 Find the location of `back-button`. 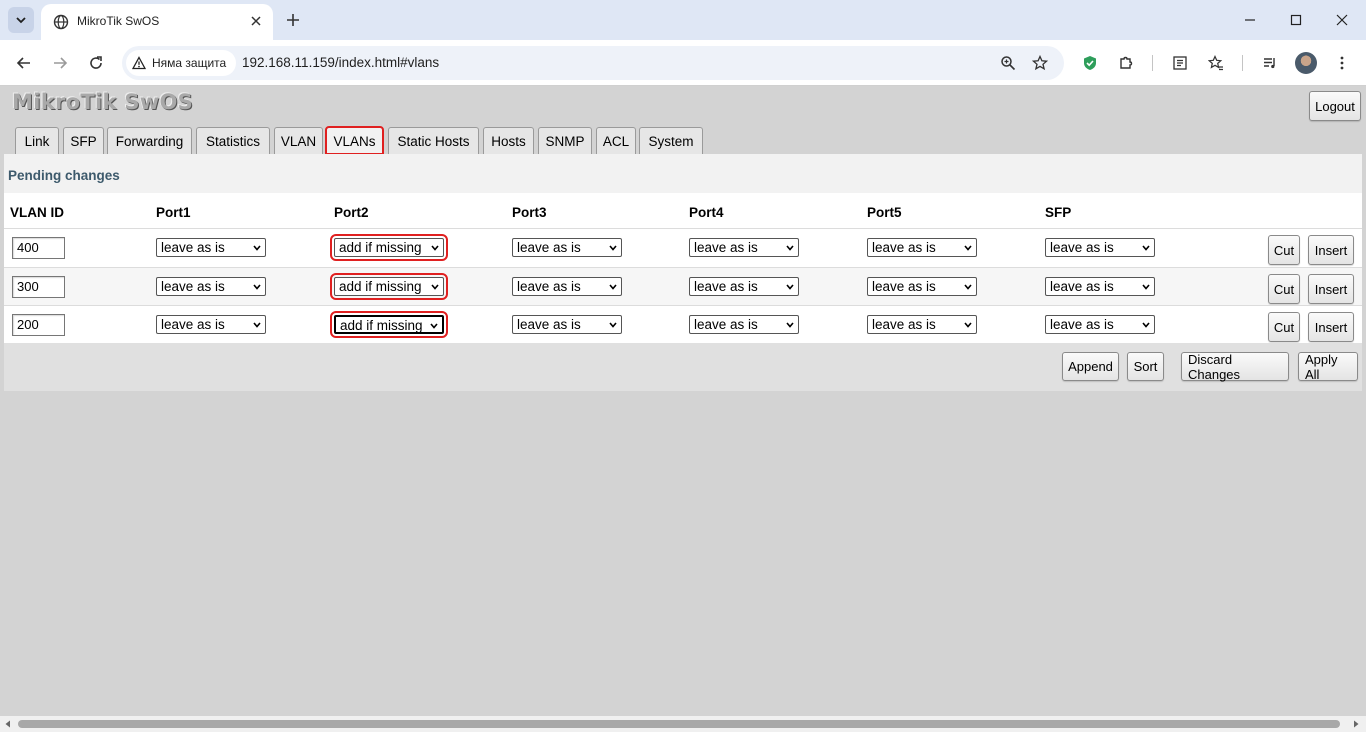

back-button is located at coordinates (24, 63).